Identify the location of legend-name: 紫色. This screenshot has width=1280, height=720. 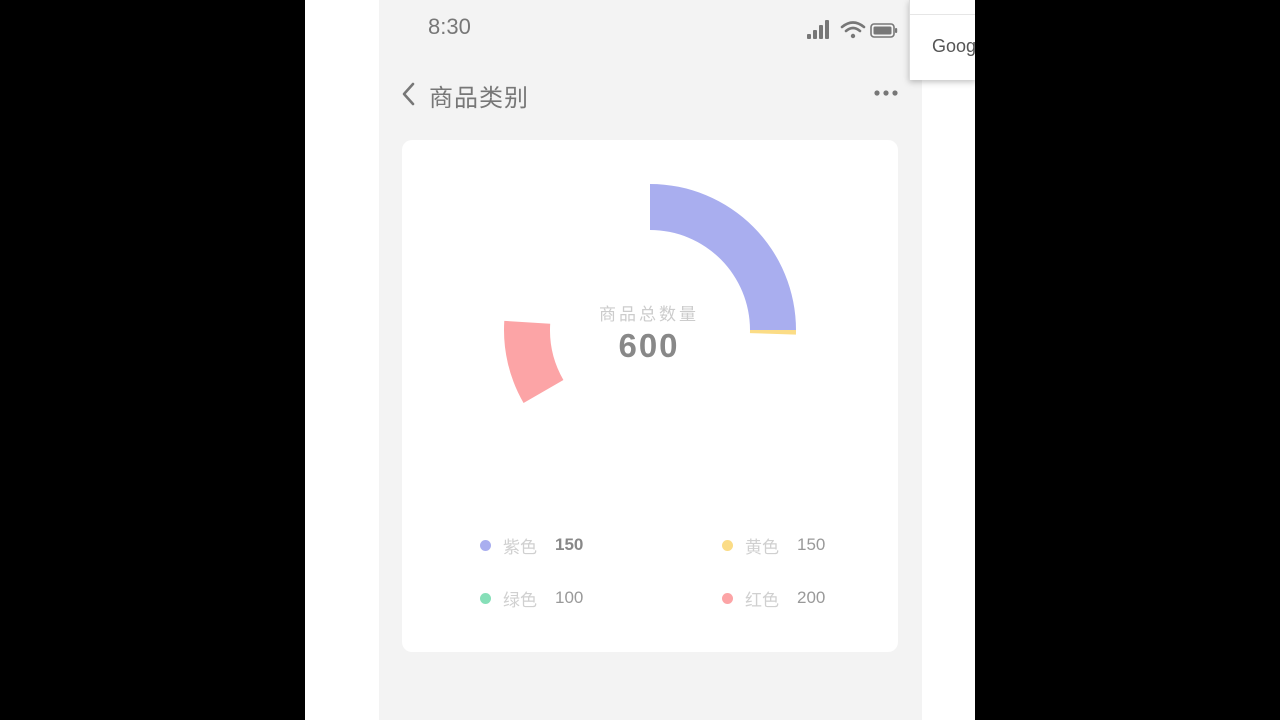
(520, 547).